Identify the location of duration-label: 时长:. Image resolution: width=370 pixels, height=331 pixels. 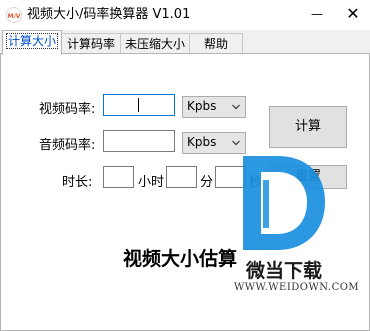
(77, 182).